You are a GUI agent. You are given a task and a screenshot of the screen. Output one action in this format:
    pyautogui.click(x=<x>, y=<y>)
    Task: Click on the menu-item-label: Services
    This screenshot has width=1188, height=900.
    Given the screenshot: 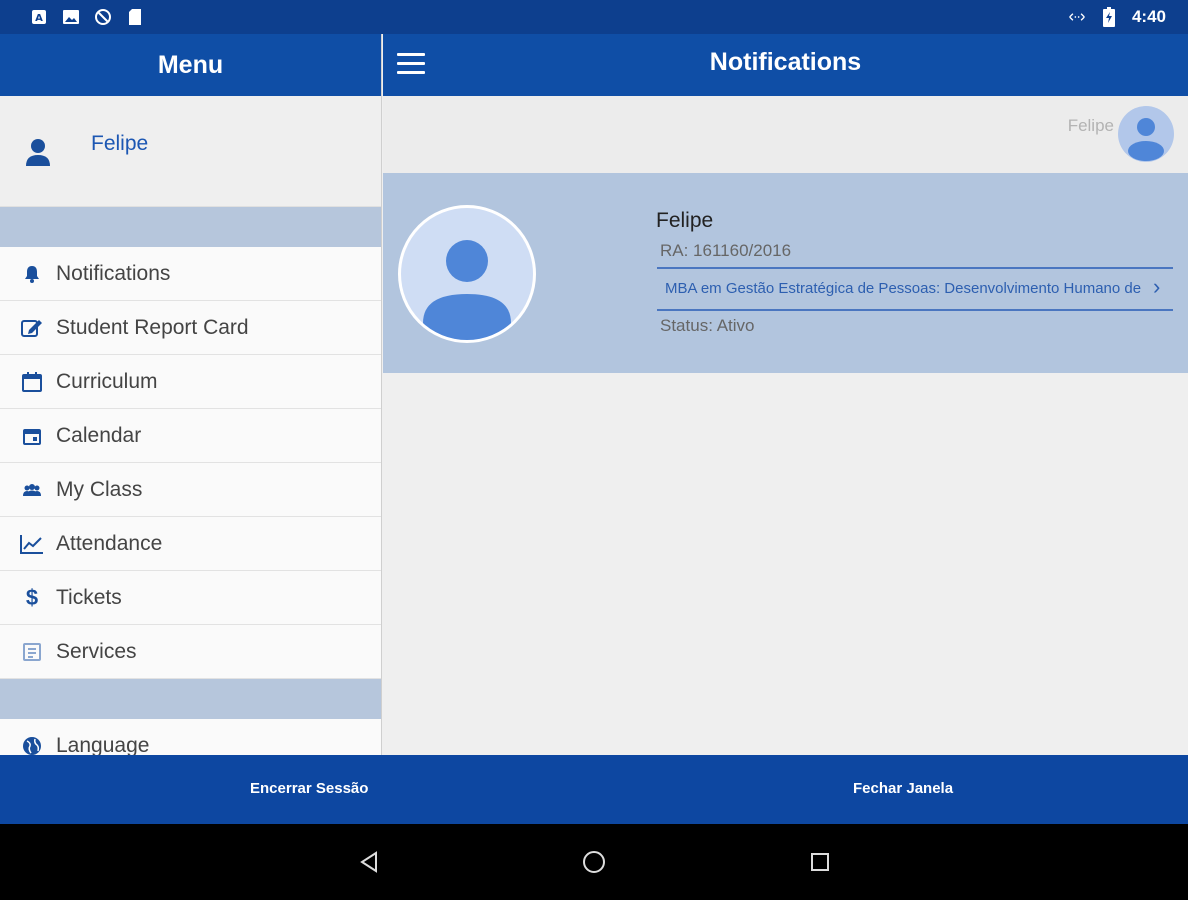 What is the action you would take?
    pyautogui.click(x=96, y=651)
    